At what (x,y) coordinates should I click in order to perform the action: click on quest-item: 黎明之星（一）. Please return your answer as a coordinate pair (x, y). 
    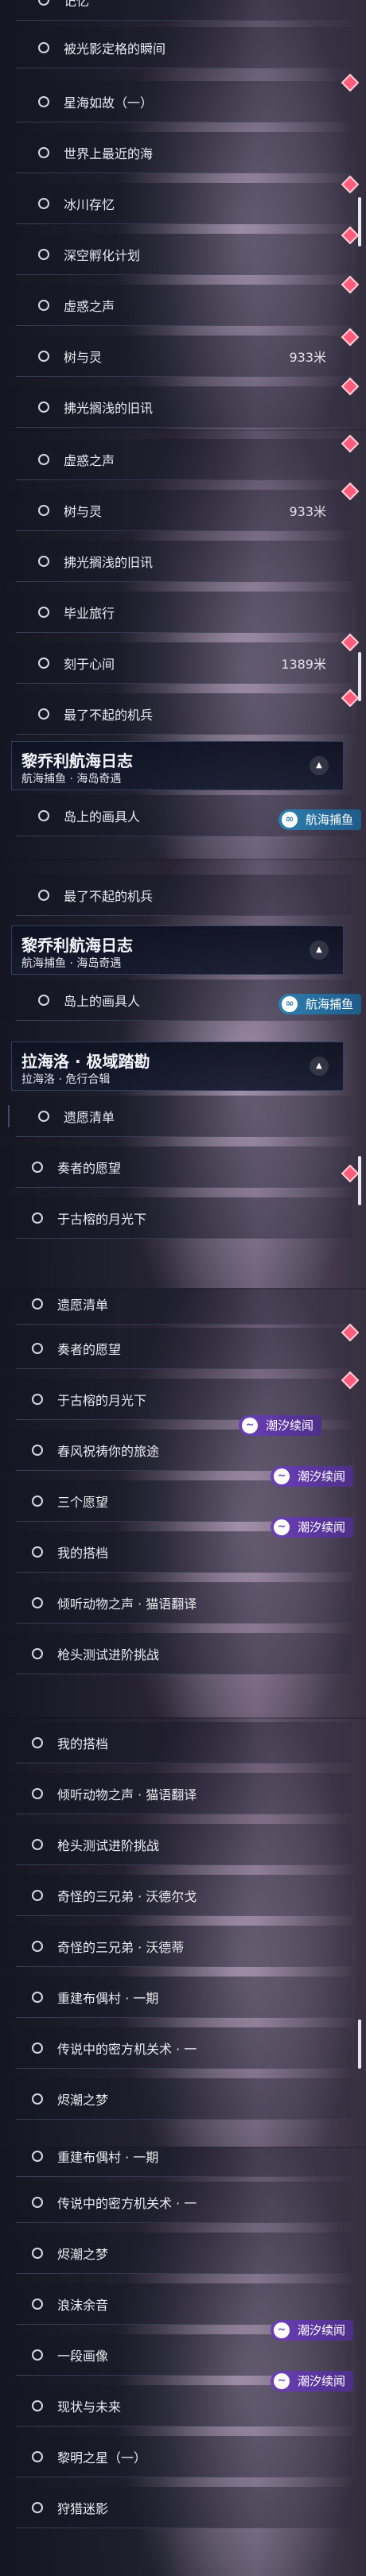
    Looking at the image, I should click on (176, 2456).